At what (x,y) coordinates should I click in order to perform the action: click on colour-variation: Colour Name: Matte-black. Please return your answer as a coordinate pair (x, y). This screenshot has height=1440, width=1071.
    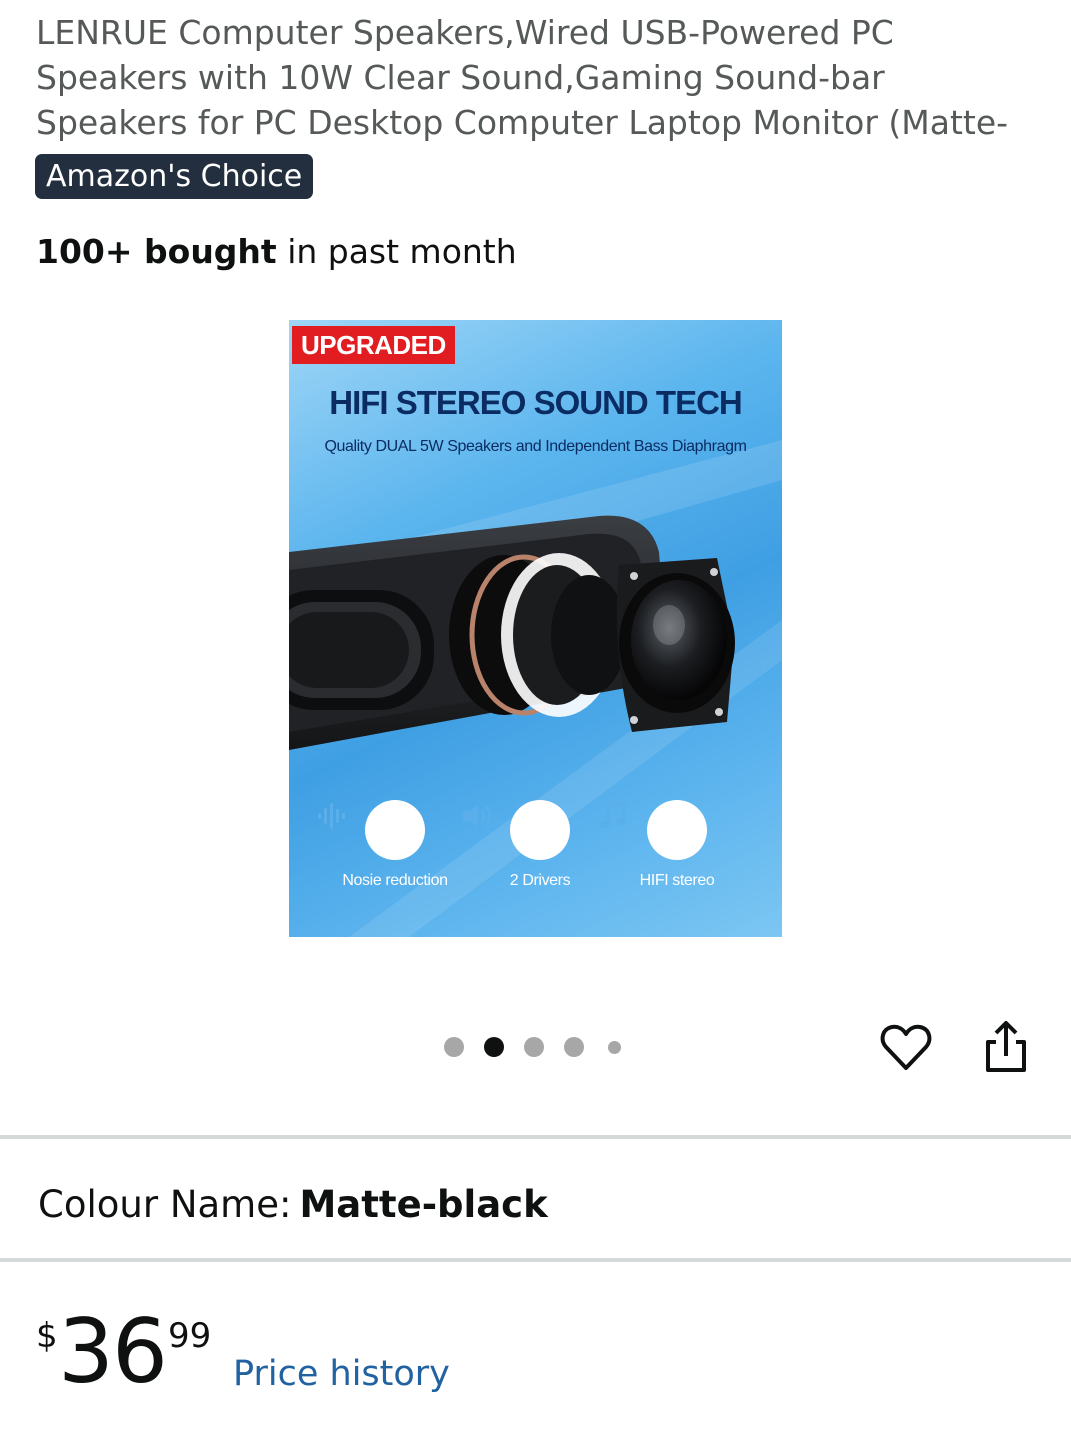
    Looking at the image, I should click on (293, 1205).